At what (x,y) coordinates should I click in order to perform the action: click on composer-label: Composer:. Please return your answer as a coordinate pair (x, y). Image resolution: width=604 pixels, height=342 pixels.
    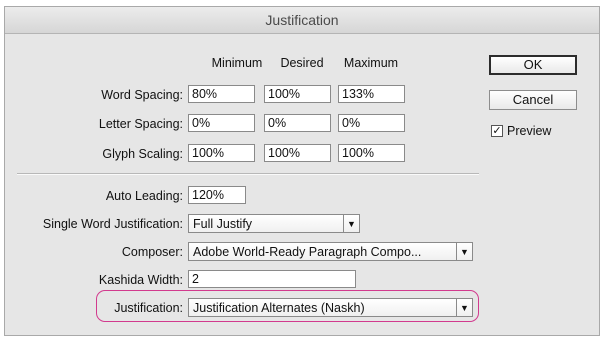
    Looking at the image, I should click on (152, 252).